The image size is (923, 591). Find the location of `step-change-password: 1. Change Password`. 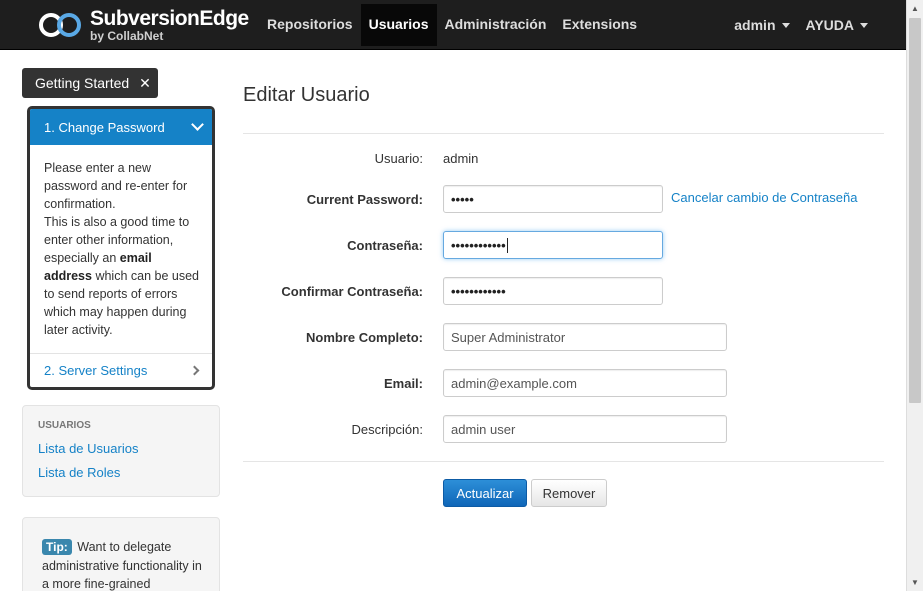

step-change-password: 1. Change Password is located at coordinates (121, 127).